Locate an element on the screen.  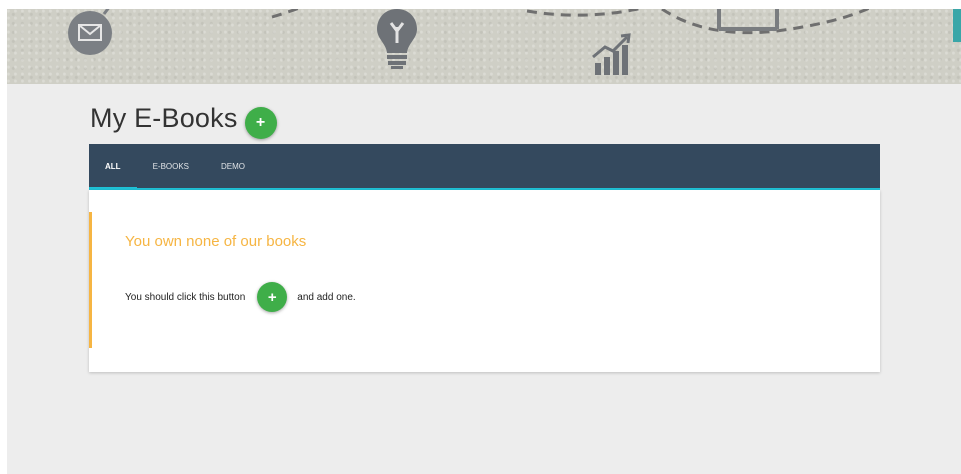
notice-title: You own none of our books is located at coordinates (216, 241).